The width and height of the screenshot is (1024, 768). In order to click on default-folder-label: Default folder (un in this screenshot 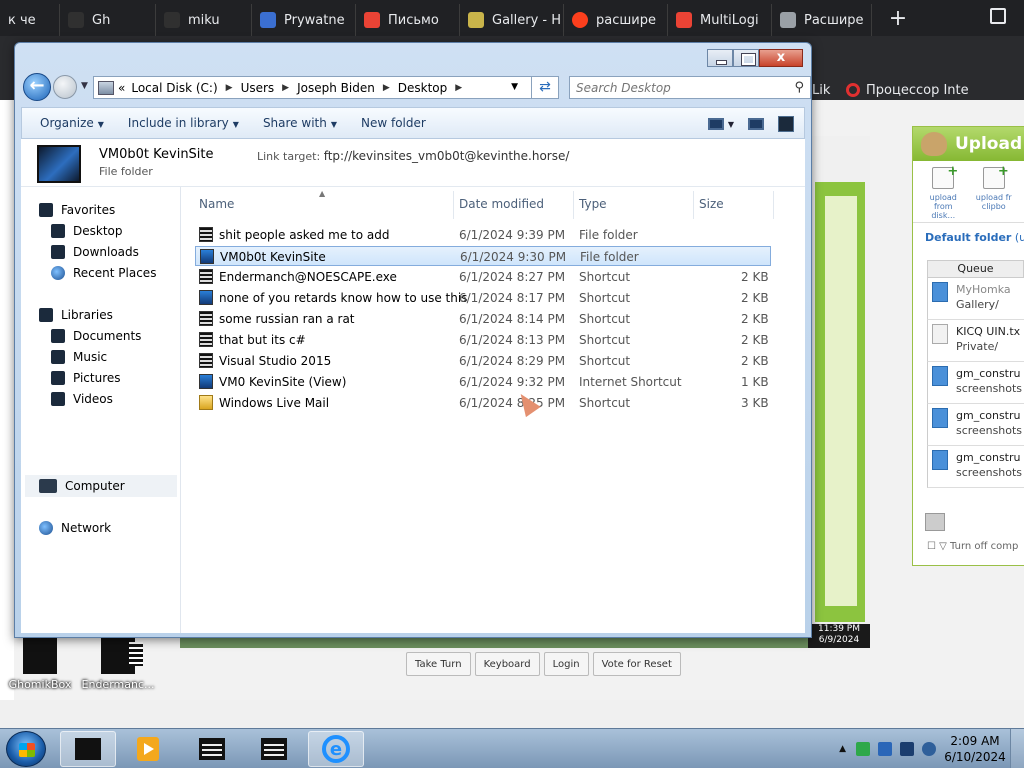, I will do `click(968, 237)`.